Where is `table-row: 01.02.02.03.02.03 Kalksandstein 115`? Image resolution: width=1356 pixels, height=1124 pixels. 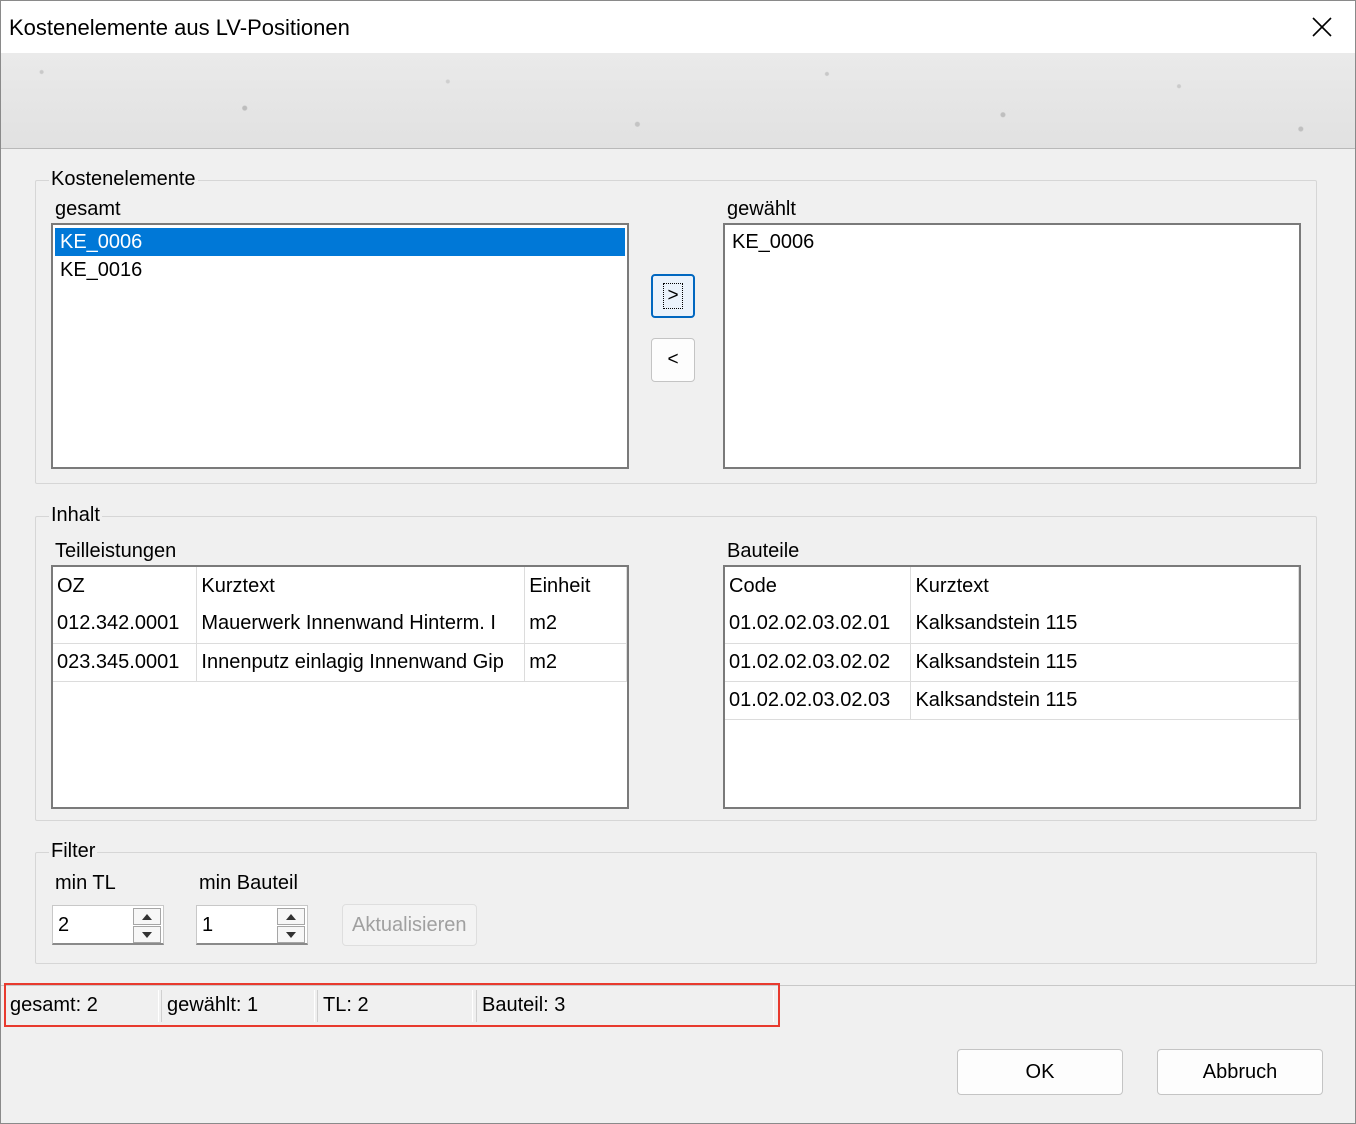
table-row: 01.02.02.03.02.03 Kalksandstein 115 is located at coordinates (1012, 700).